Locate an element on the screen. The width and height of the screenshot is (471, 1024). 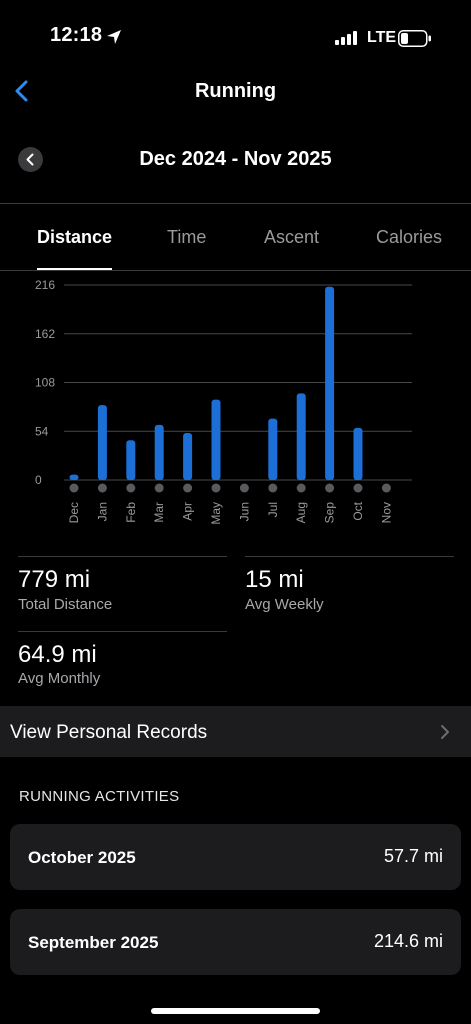
bar-apr is located at coordinates (188, 456).